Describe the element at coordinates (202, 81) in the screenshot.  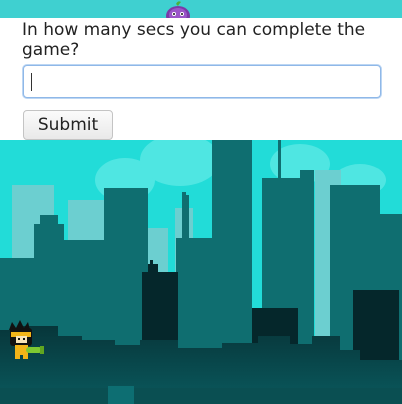
I see `answer-input` at that location.